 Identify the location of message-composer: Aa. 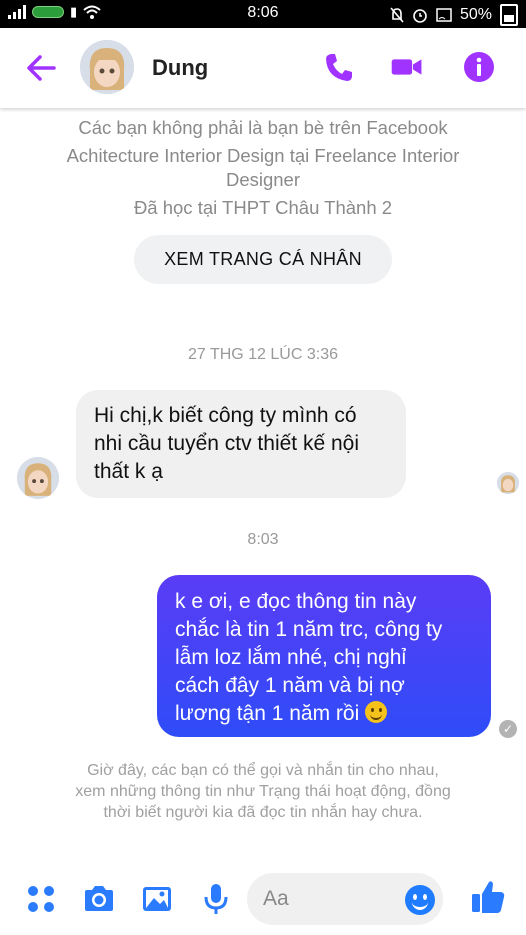
(263, 900).